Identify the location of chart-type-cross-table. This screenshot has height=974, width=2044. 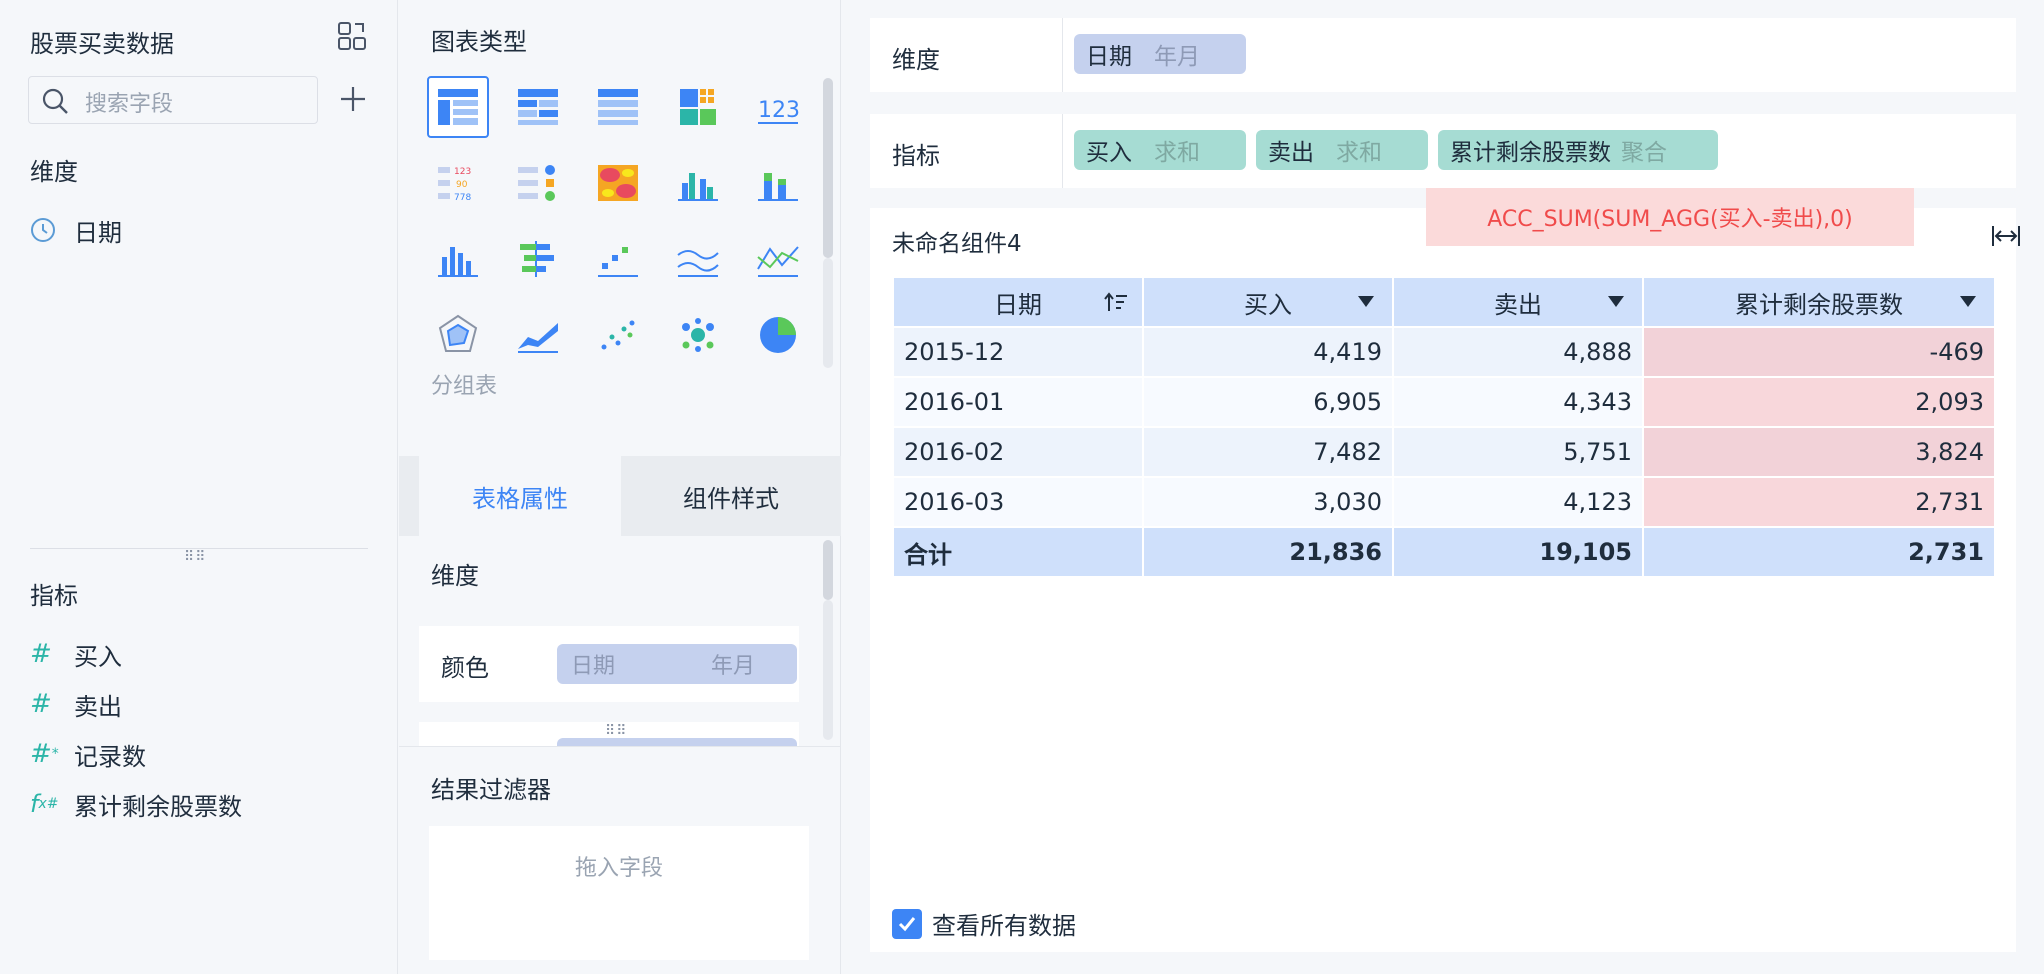
(538, 107).